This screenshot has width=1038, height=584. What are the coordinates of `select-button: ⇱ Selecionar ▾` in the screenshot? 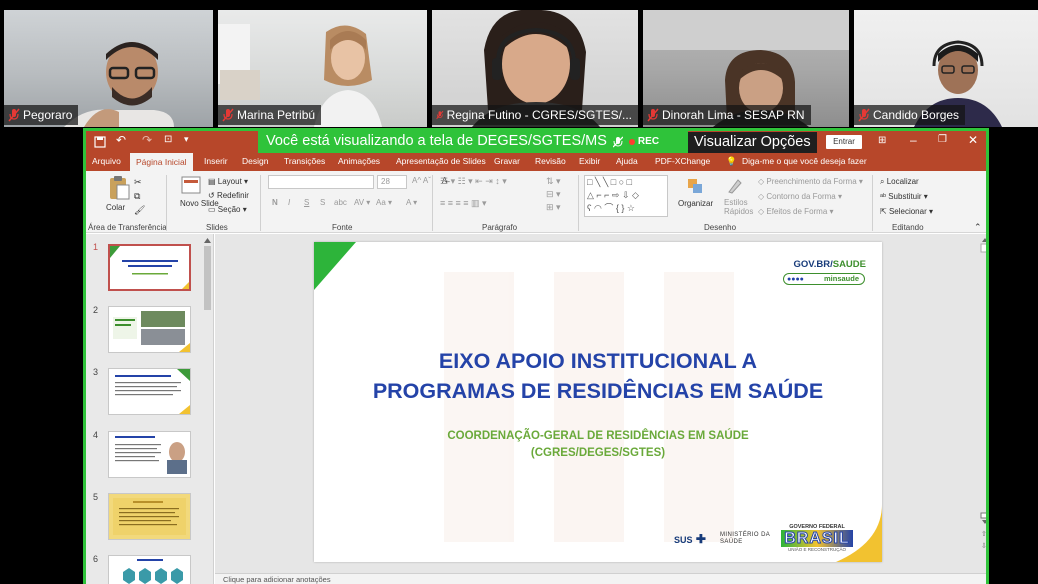 It's located at (906, 211).